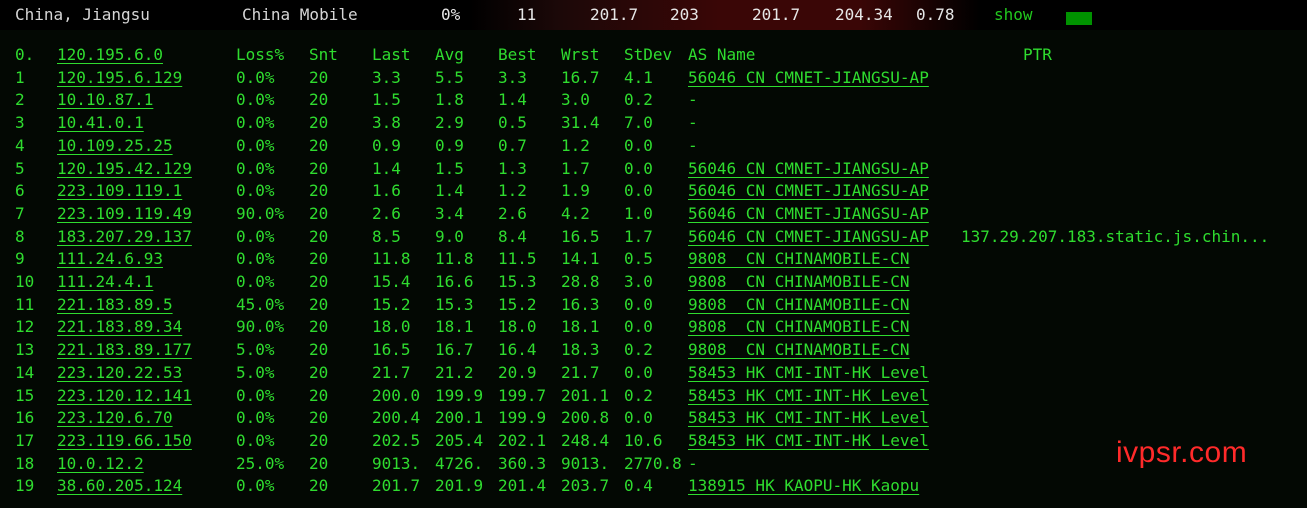 The image size is (1307, 508). I want to click on hop-best: 3.3, so click(512, 77).